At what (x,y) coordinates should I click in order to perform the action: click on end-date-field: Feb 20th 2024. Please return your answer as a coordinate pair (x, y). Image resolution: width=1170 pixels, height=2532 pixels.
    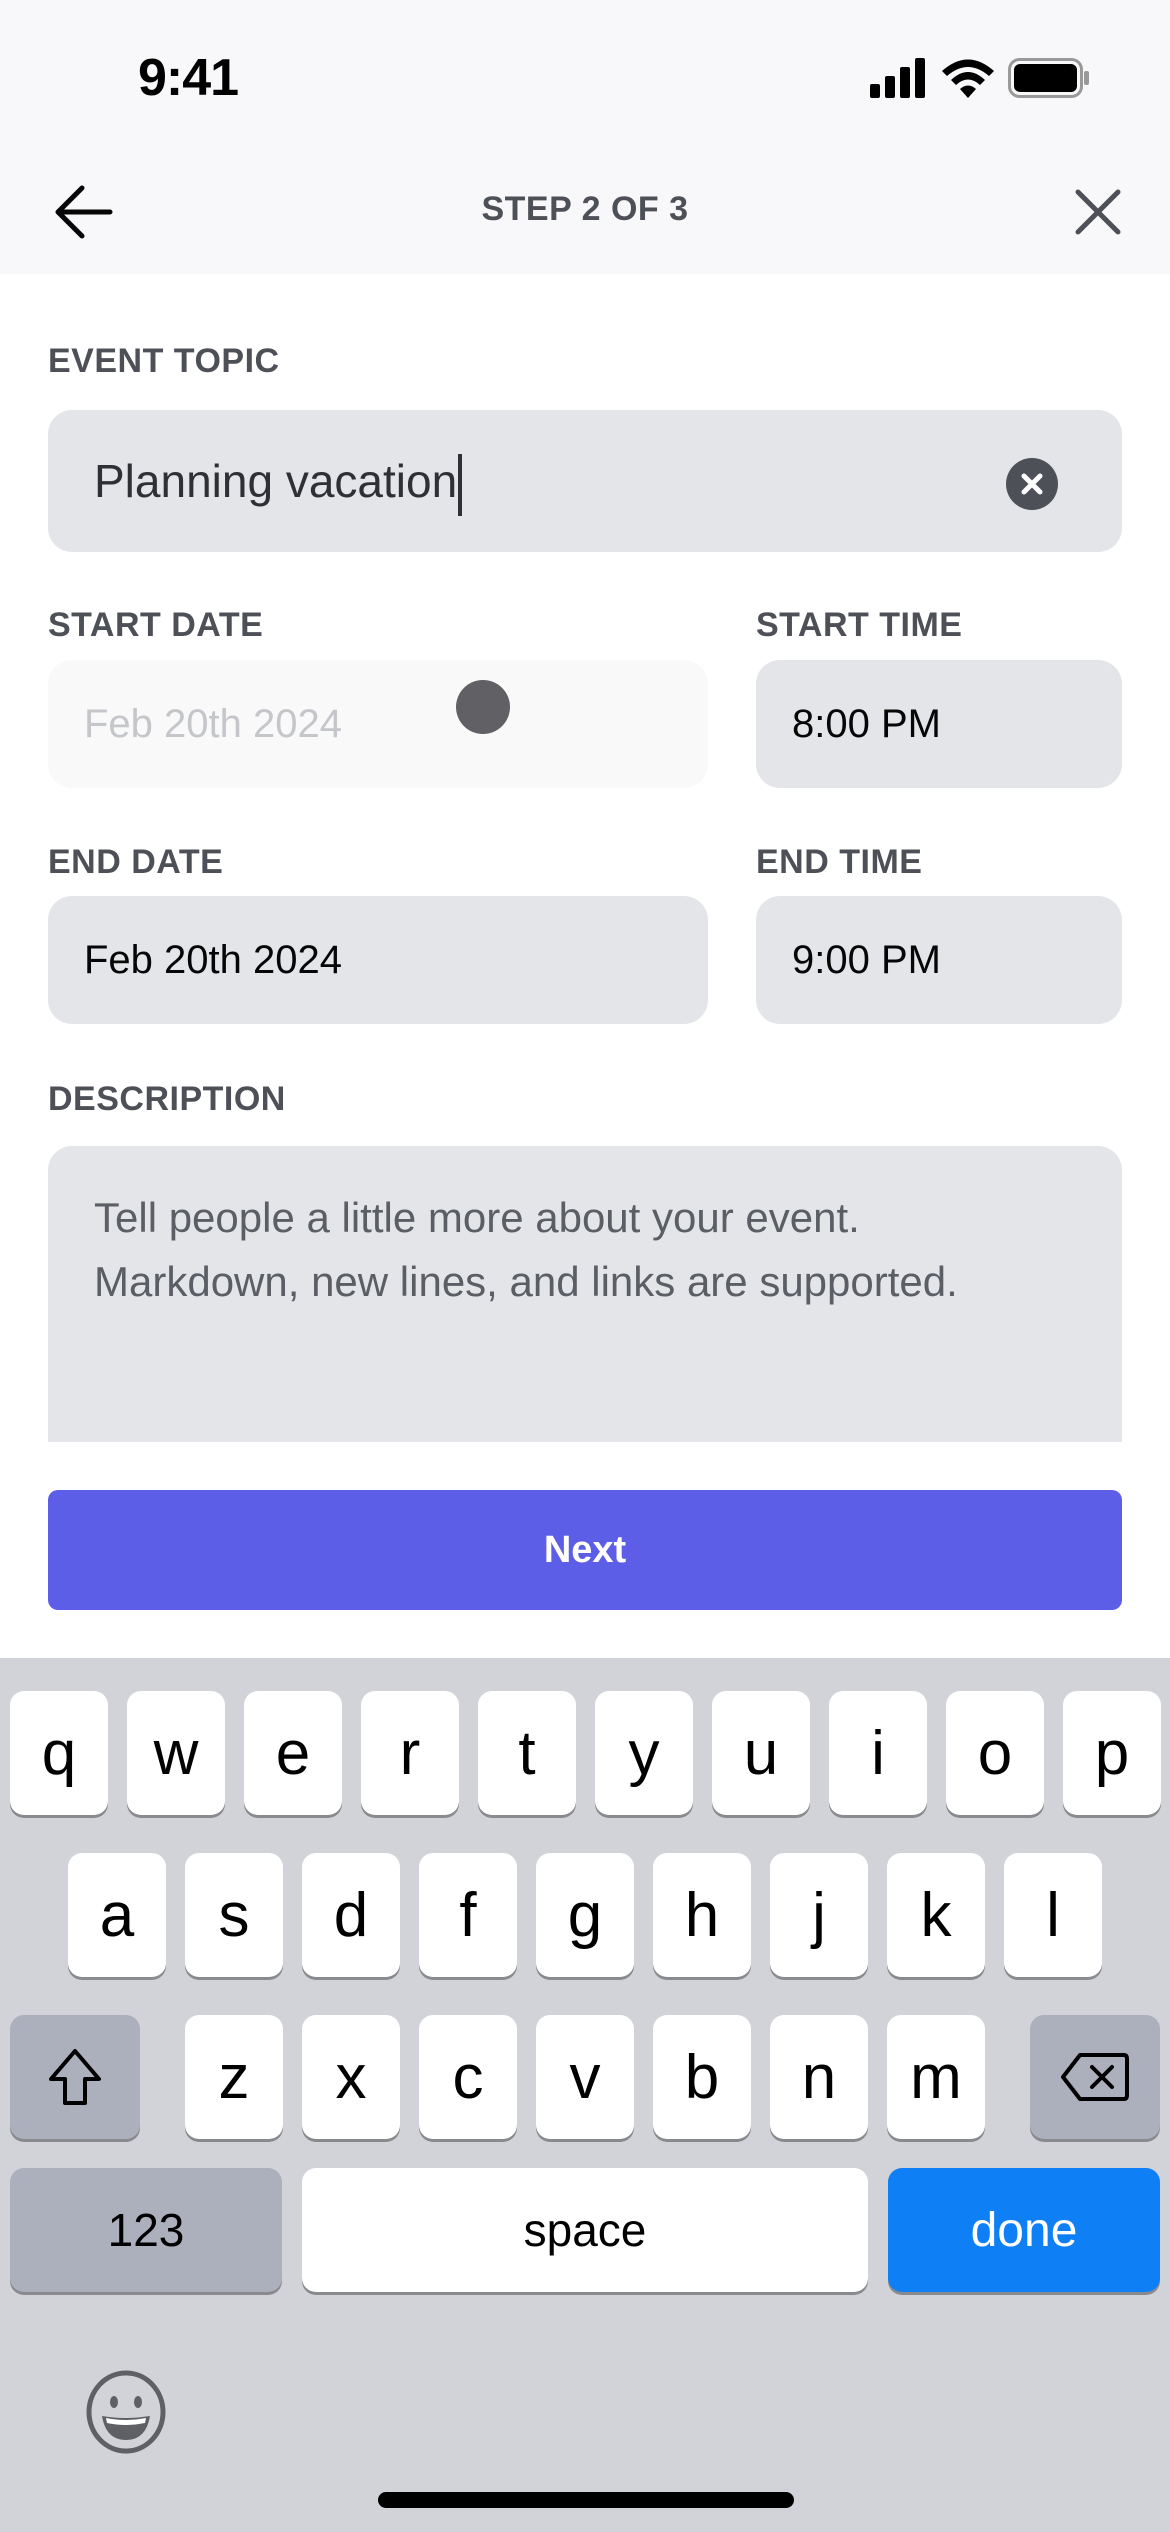
    Looking at the image, I should click on (378, 960).